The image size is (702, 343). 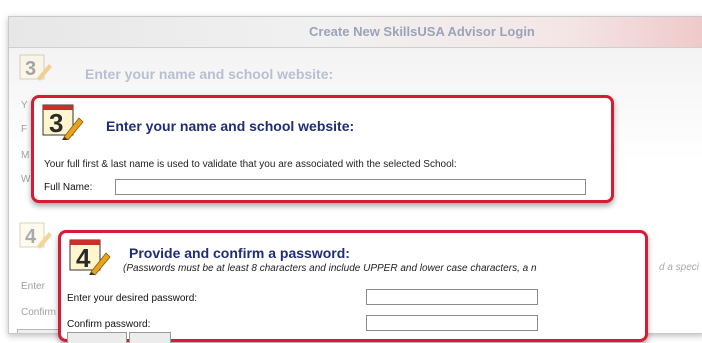 I want to click on bg-fragment-enter: Enter, so click(x=33, y=286).